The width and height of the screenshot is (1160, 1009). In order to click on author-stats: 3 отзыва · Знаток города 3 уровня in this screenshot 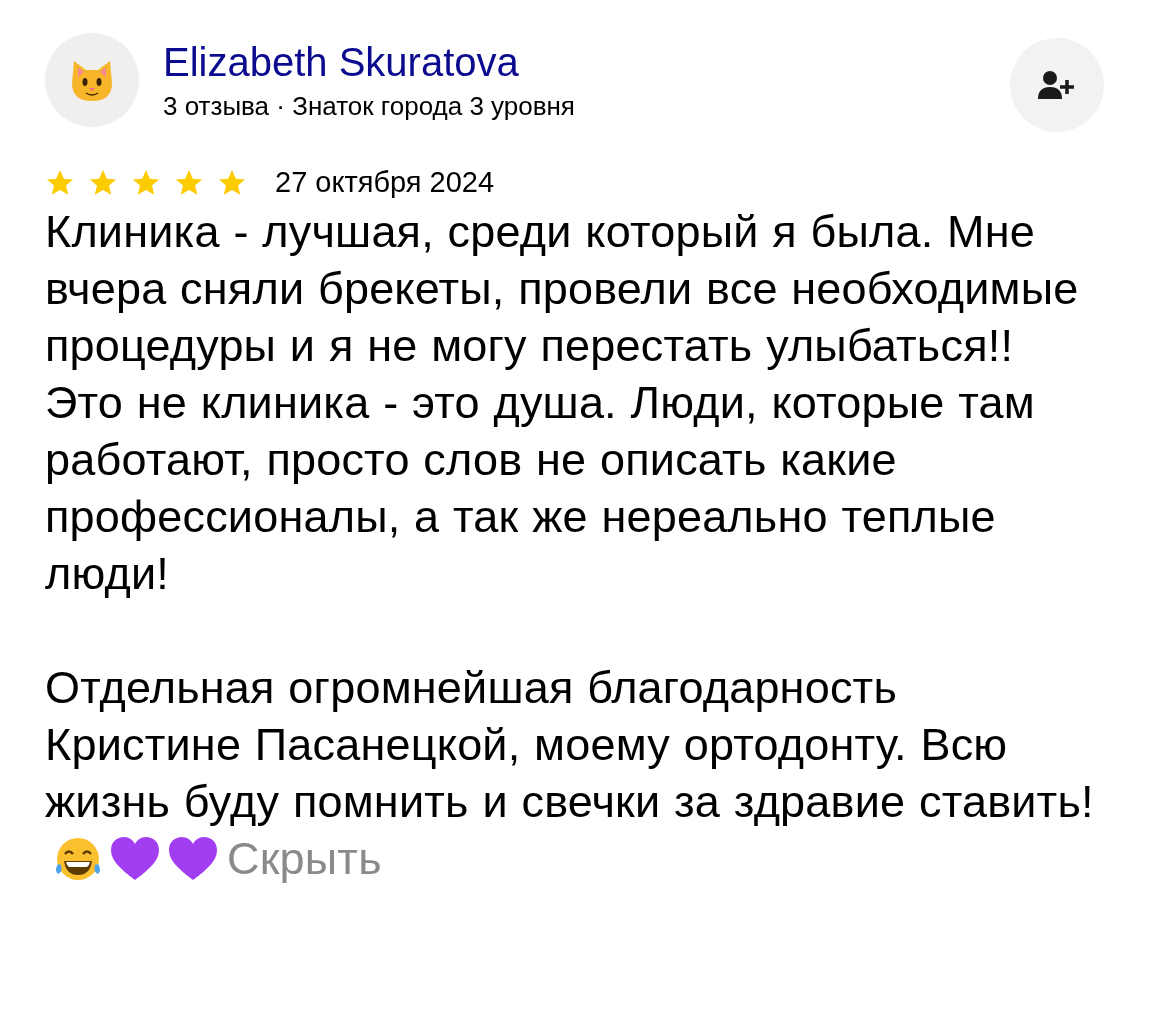, I will do `click(369, 106)`.